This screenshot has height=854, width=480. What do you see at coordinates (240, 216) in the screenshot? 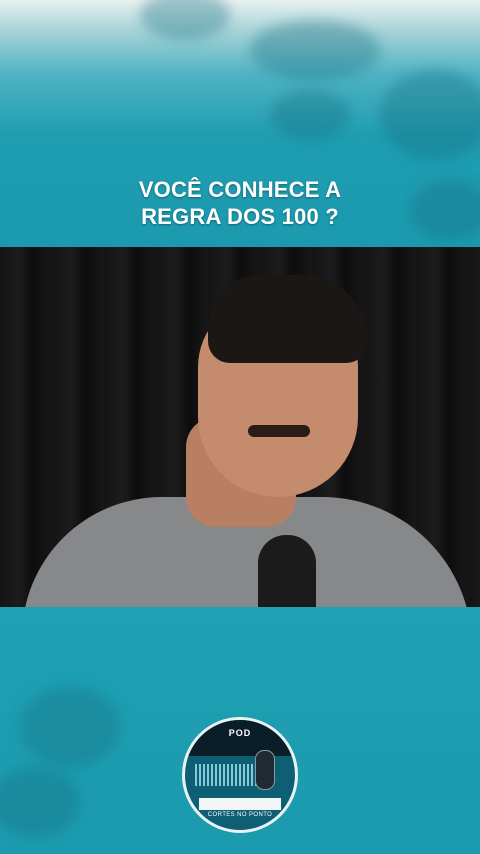
I see `headline-line-2: REGRA DOS 100 ?` at bounding box center [240, 216].